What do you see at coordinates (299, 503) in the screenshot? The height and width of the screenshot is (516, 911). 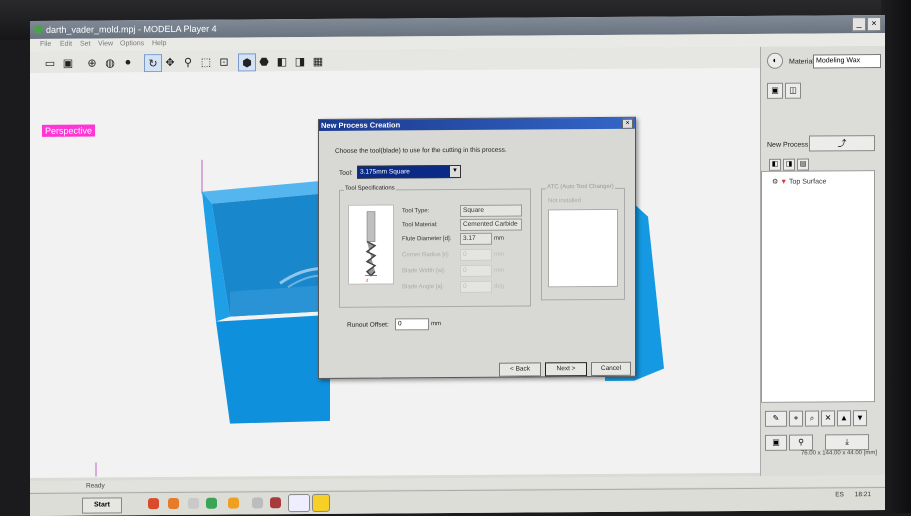 I see `modela-task-icon` at bounding box center [299, 503].